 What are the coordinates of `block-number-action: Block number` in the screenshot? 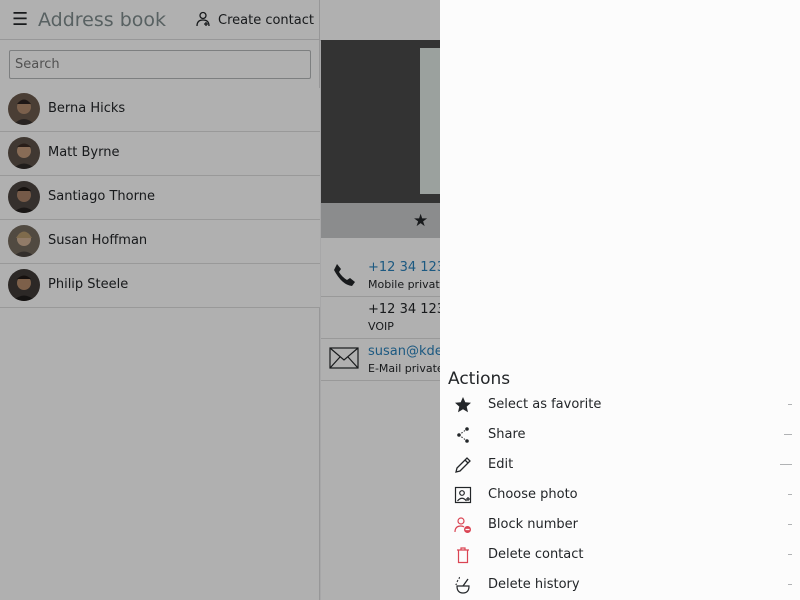 It's located at (620, 525).